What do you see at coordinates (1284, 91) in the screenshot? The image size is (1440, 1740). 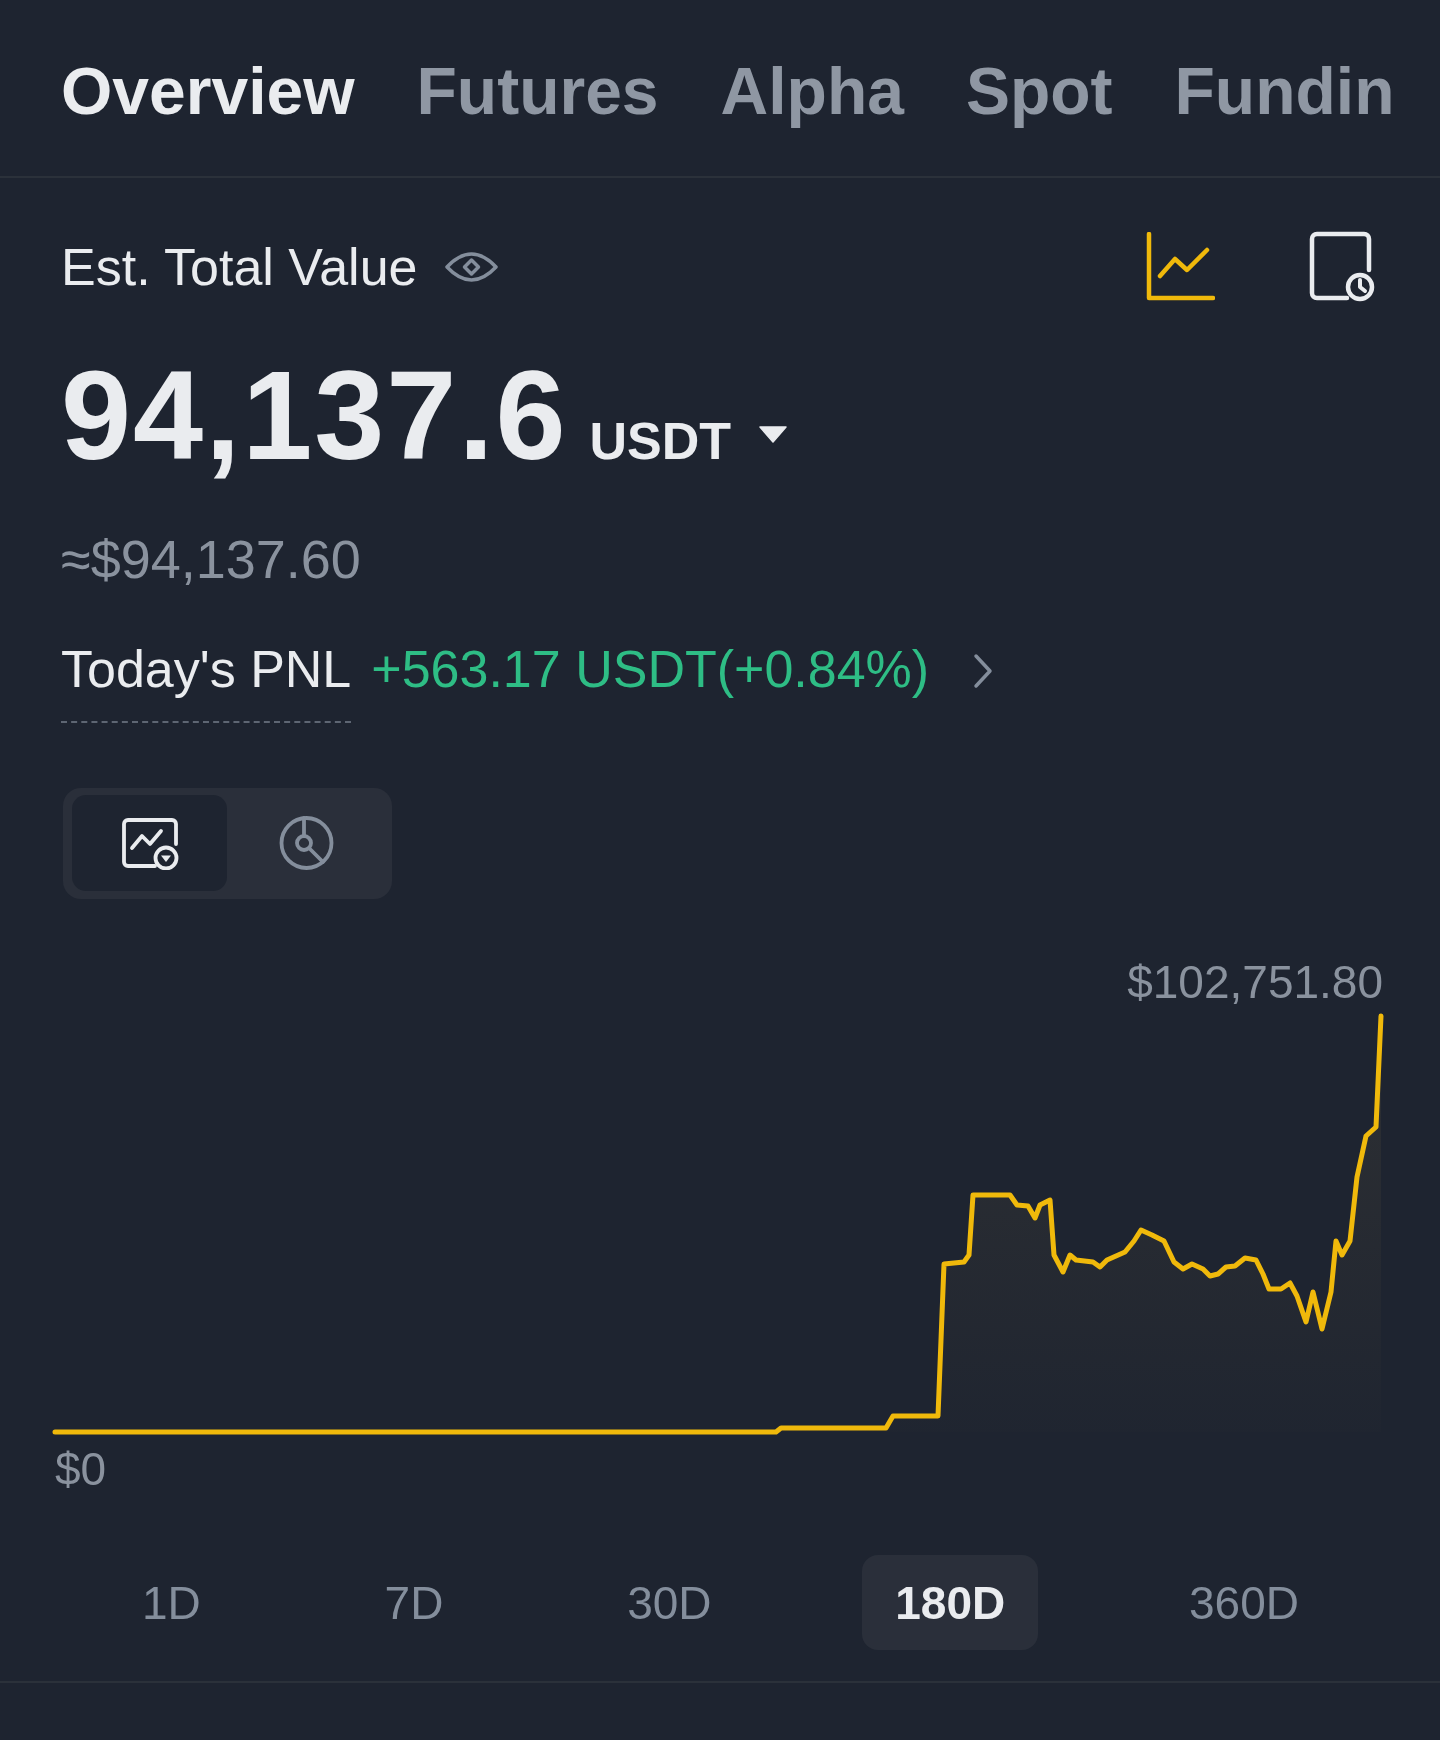 I see `tab: Fundin` at bounding box center [1284, 91].